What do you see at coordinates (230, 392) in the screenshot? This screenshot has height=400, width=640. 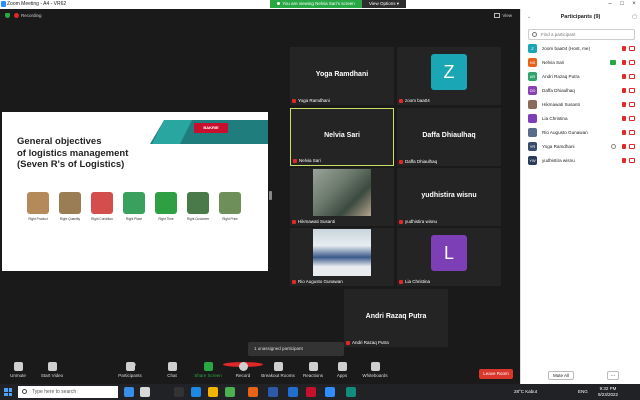 I see `chrome-icon` at bounding box center [230, 392].